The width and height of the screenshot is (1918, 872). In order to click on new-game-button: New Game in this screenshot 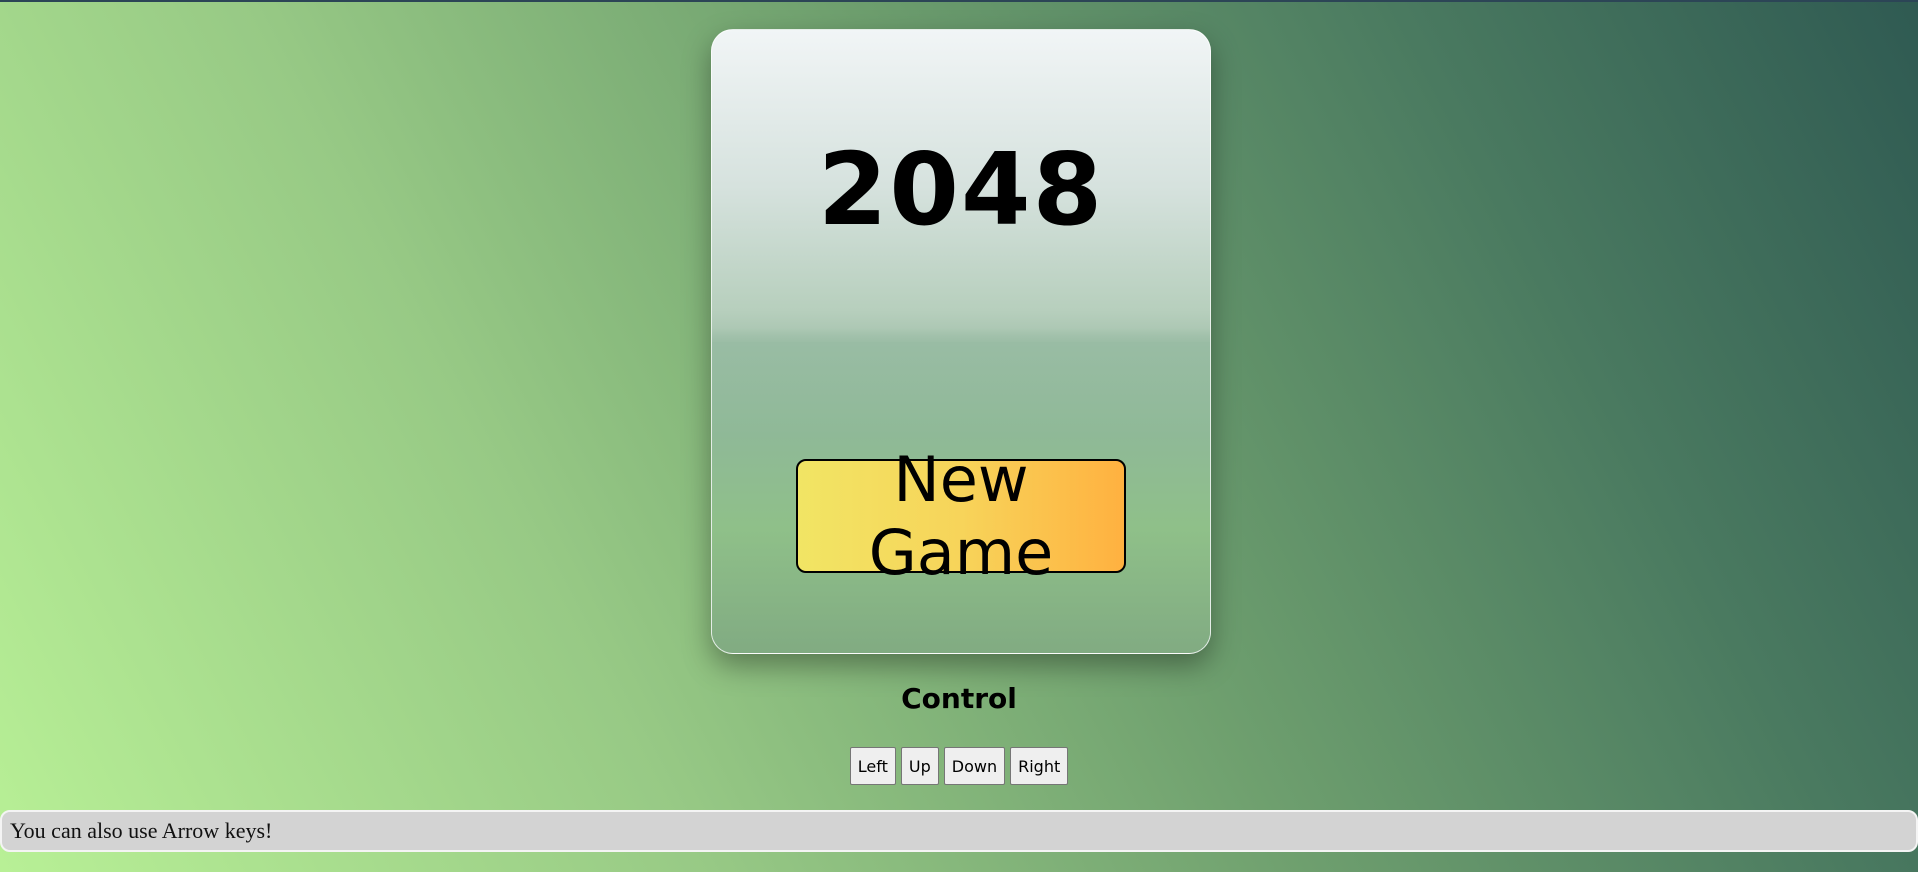, I will do `click(961, 516)`.